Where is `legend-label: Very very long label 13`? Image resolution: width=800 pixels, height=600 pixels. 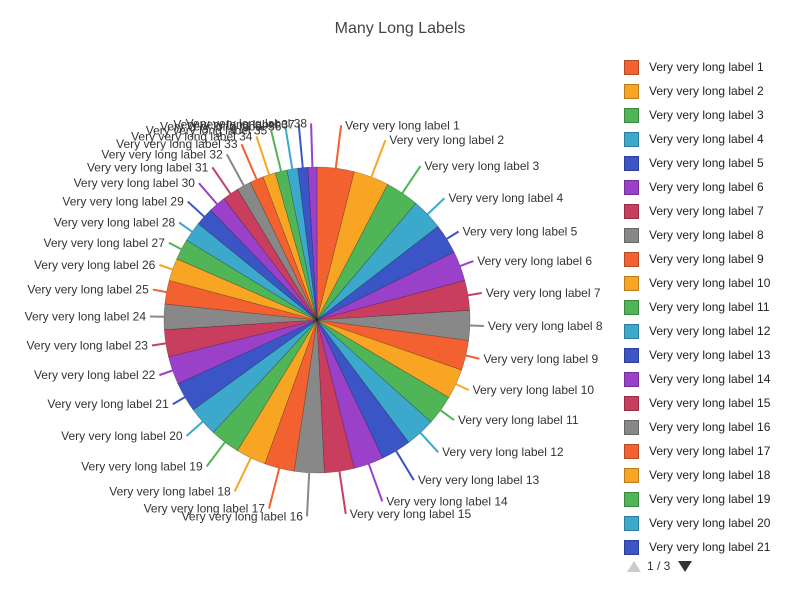 legend-label: Very very long label 13 is located at coordinates (710, 355).